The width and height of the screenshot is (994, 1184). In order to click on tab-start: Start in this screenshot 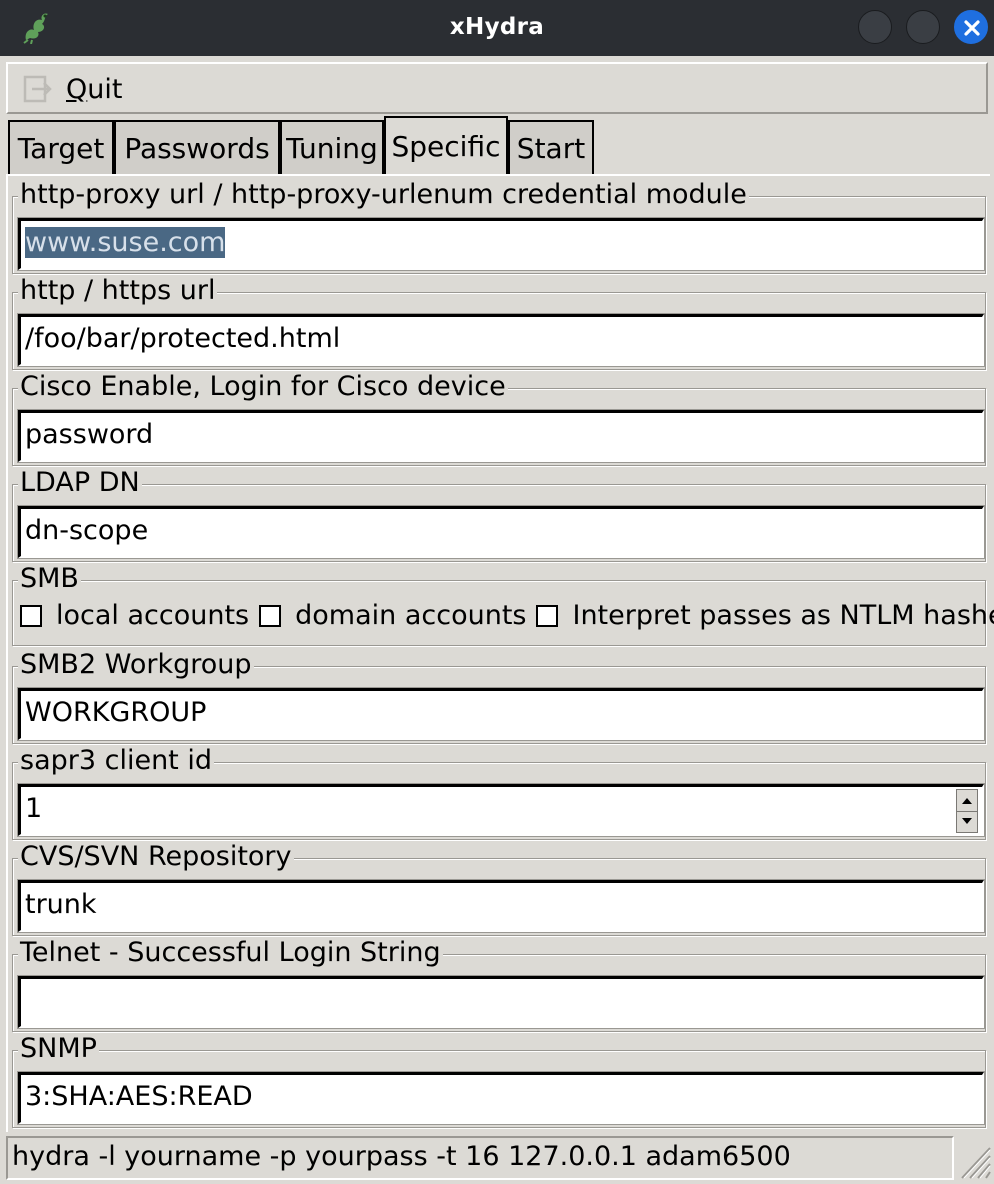, I will do `click(551, 147)`.